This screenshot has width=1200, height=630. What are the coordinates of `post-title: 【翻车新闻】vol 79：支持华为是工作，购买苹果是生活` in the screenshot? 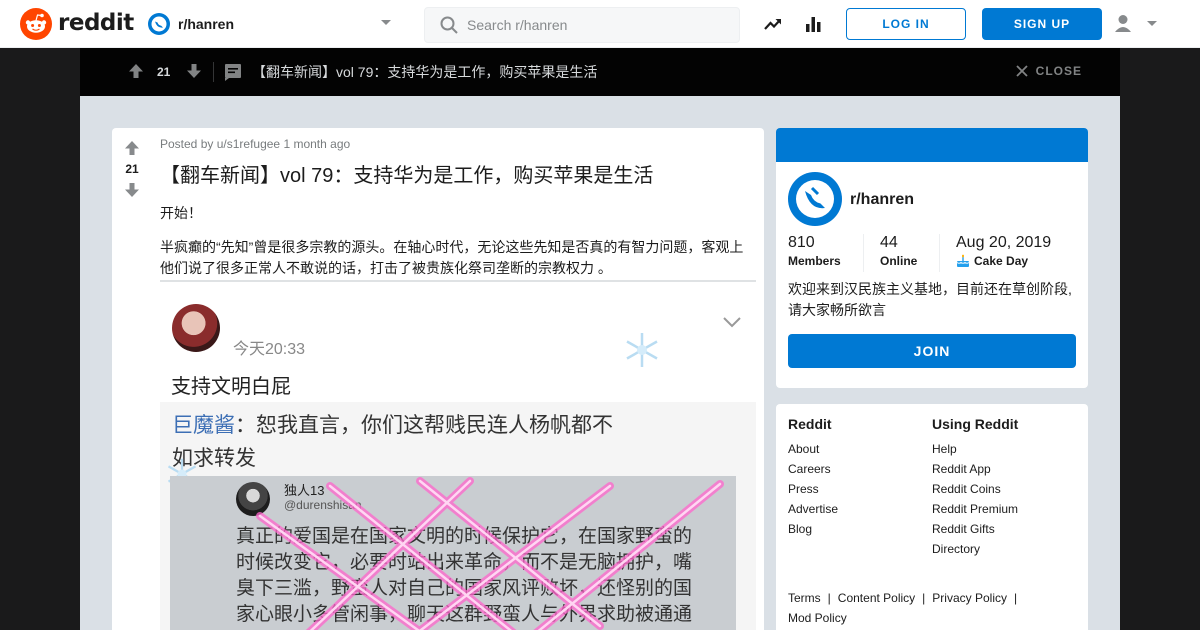 It's located at (407, 176).